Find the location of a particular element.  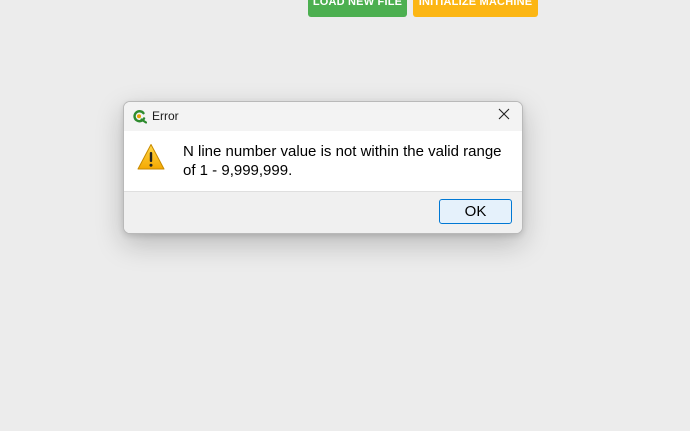

close-icon is located at coordinates (504, 116).